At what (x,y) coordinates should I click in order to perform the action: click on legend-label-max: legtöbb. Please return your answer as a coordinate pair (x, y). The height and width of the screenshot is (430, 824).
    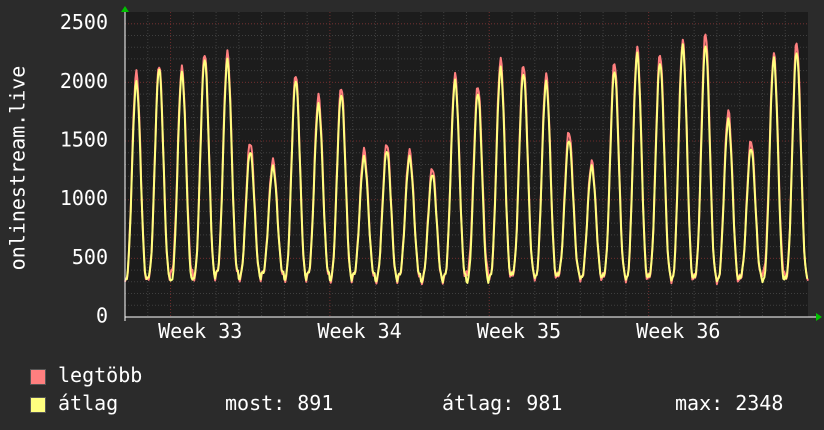
    Looking at the image, I should click on (100, 375).